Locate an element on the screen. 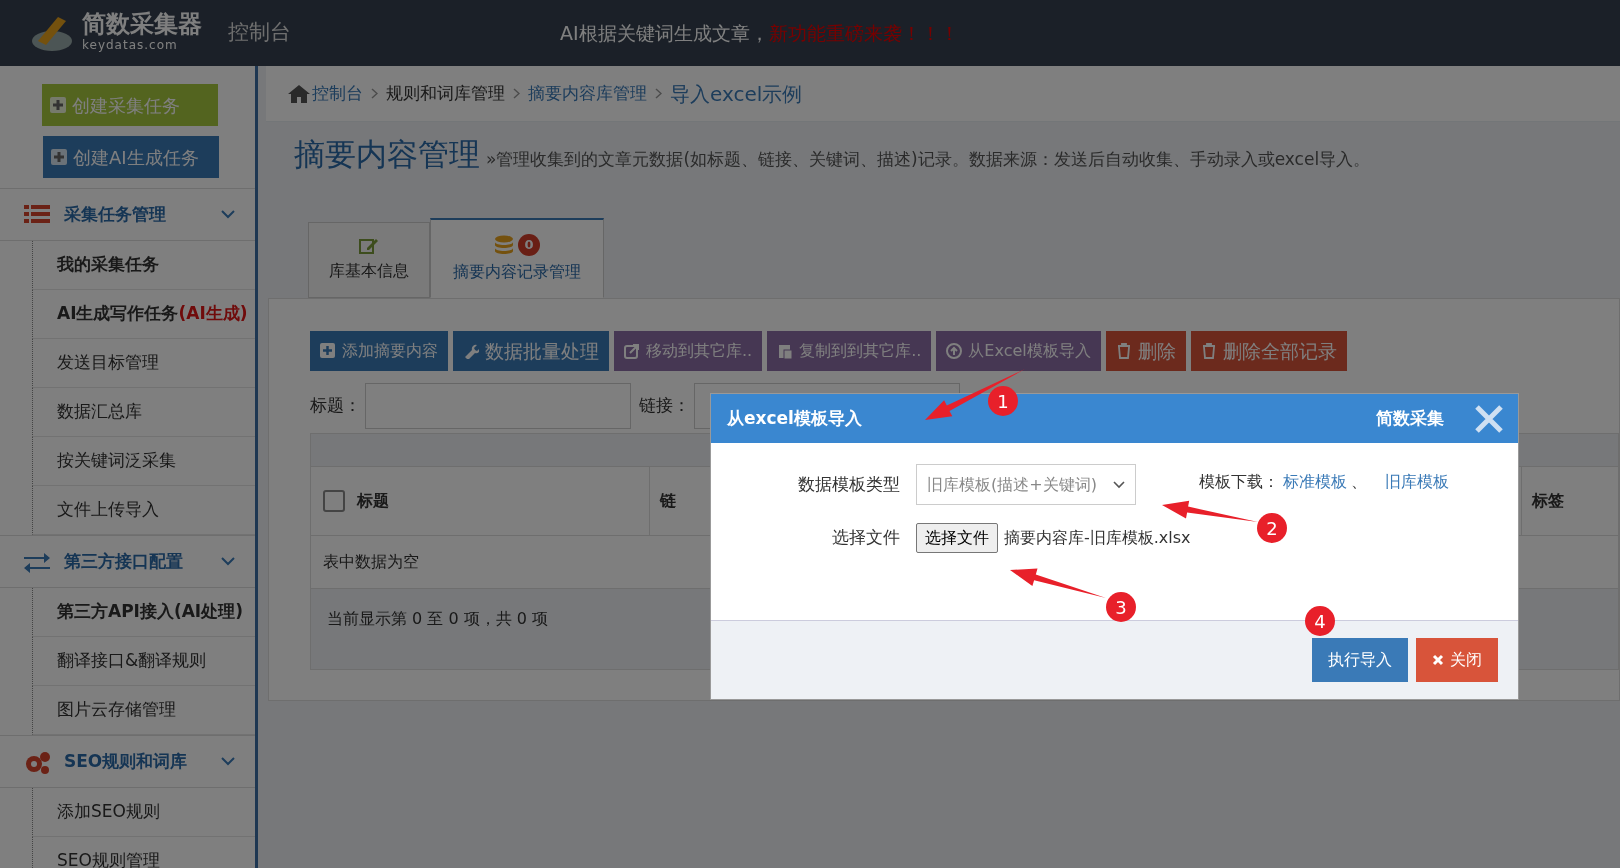  page-subtitle: »管理收集到的文章元数据(如标题、链接、关键词、描述)记录。数据来源：发送后自动收集、手动录入或excel导入。 is located at coordinates (928, 159).